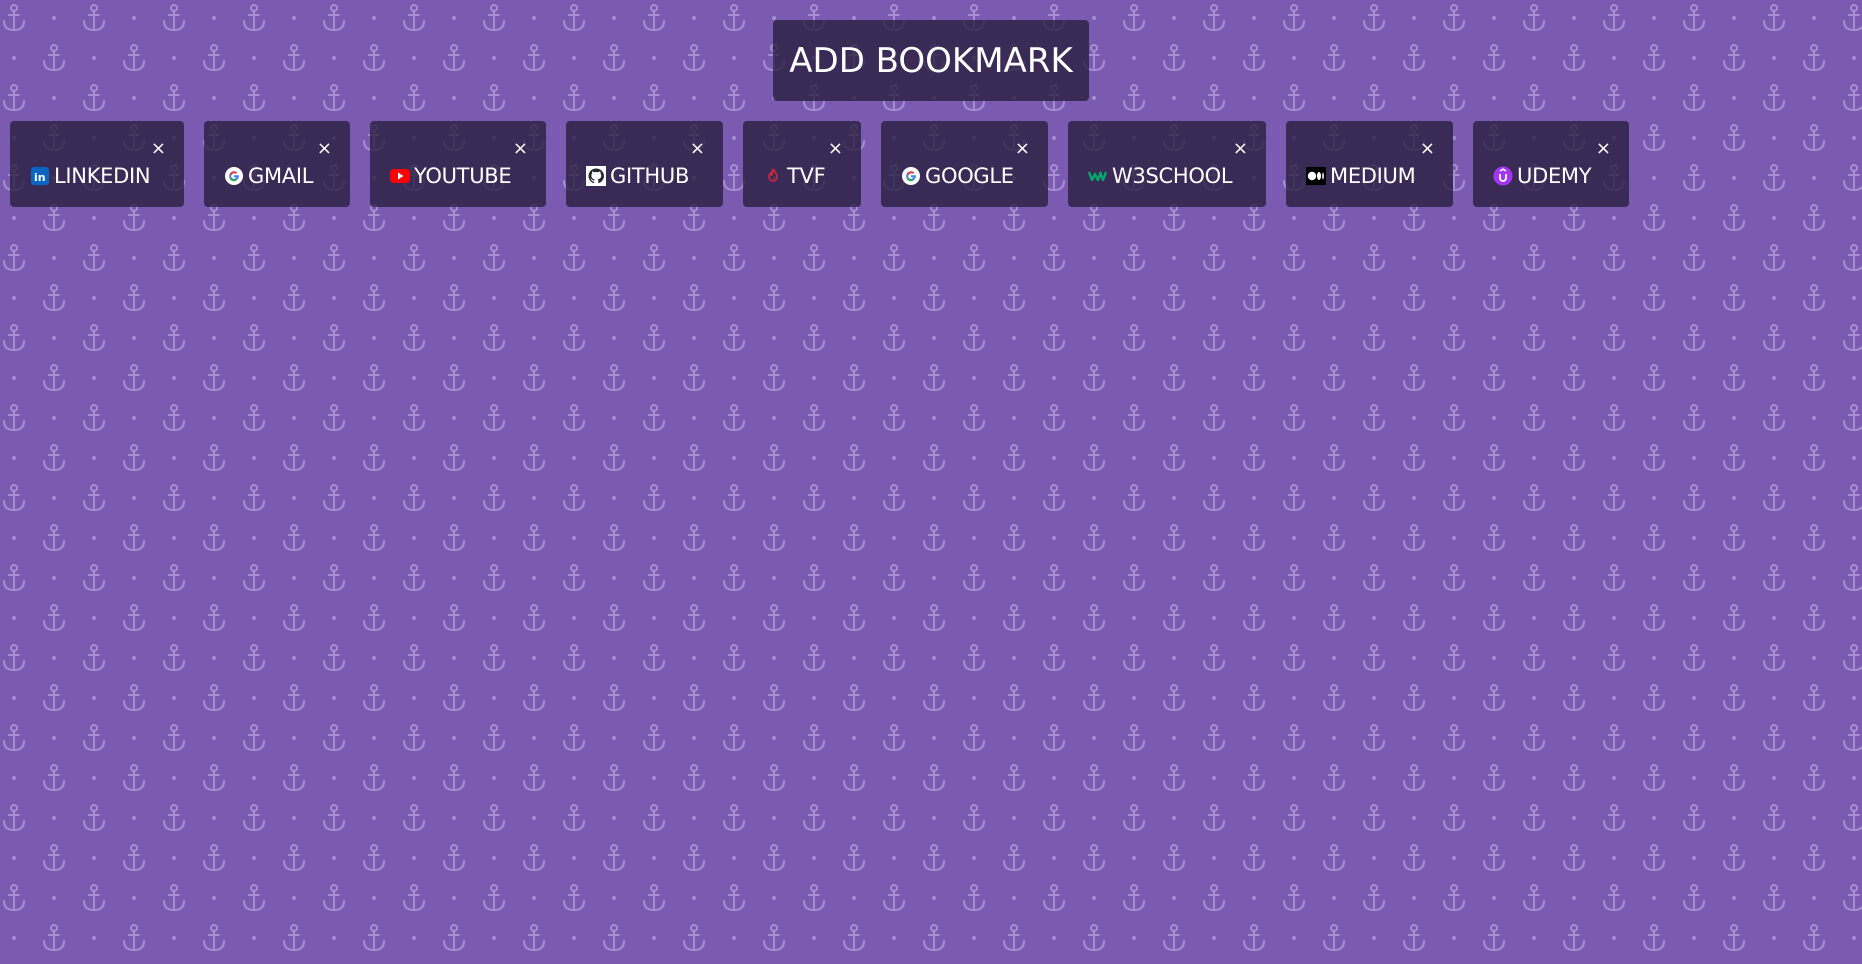  What do you see at coordinates (400, 176) in the screenshot?
I see `youtube-icon` at bounding box center [400, 176].